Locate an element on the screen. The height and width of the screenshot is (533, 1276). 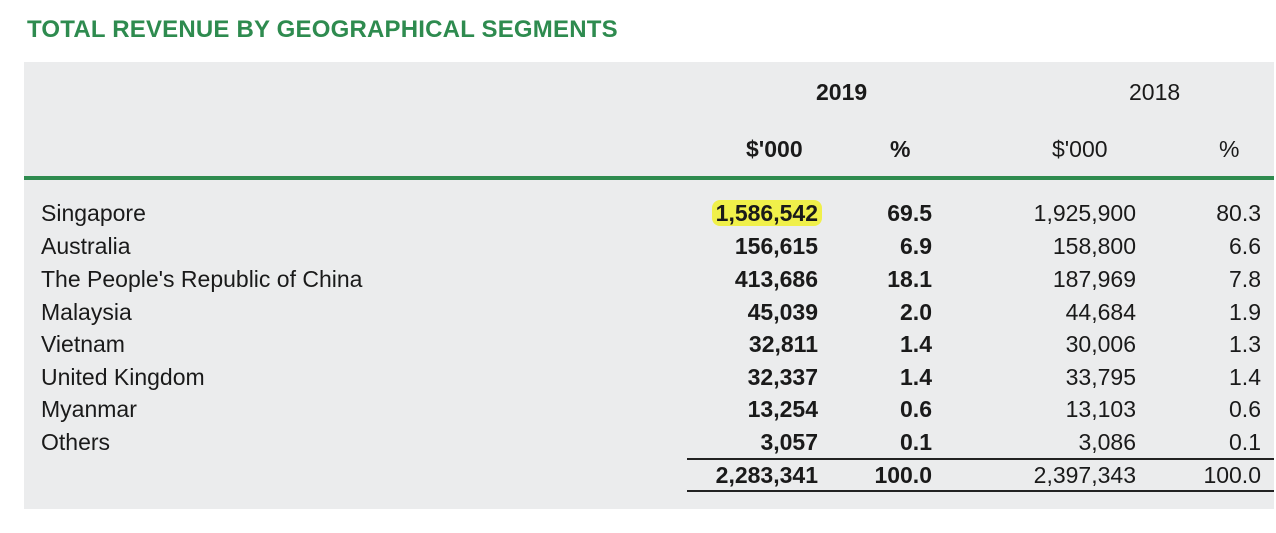
value-2019: 32,811 is located at coordinates (783, 344).